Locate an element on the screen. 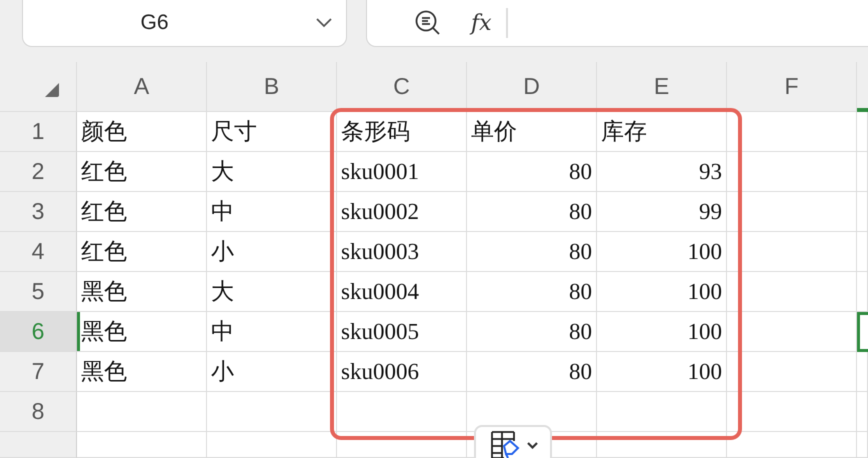 The width and height of the screenshot is (868, 458). column-header: A is located at coordinates (142, 87).